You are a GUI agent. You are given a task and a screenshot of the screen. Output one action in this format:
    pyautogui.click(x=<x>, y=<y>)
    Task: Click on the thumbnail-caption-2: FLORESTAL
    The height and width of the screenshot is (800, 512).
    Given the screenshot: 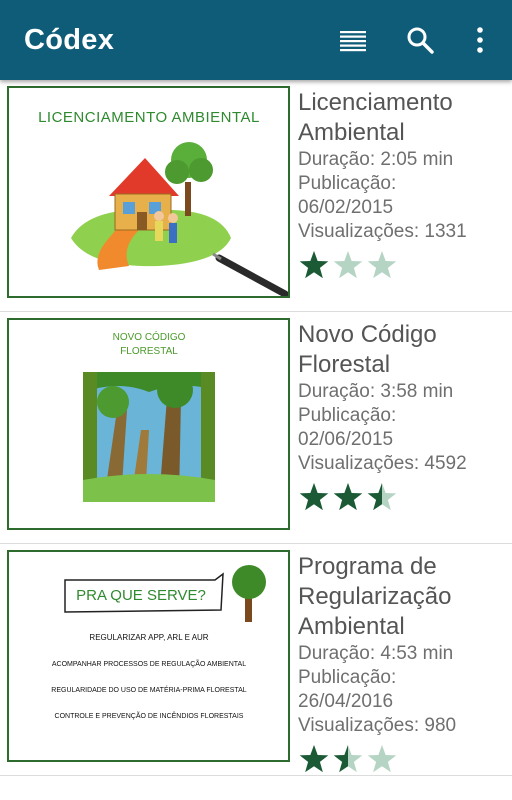 What is the action you would take?
    pyautogui.click(x=149, y=351)
    